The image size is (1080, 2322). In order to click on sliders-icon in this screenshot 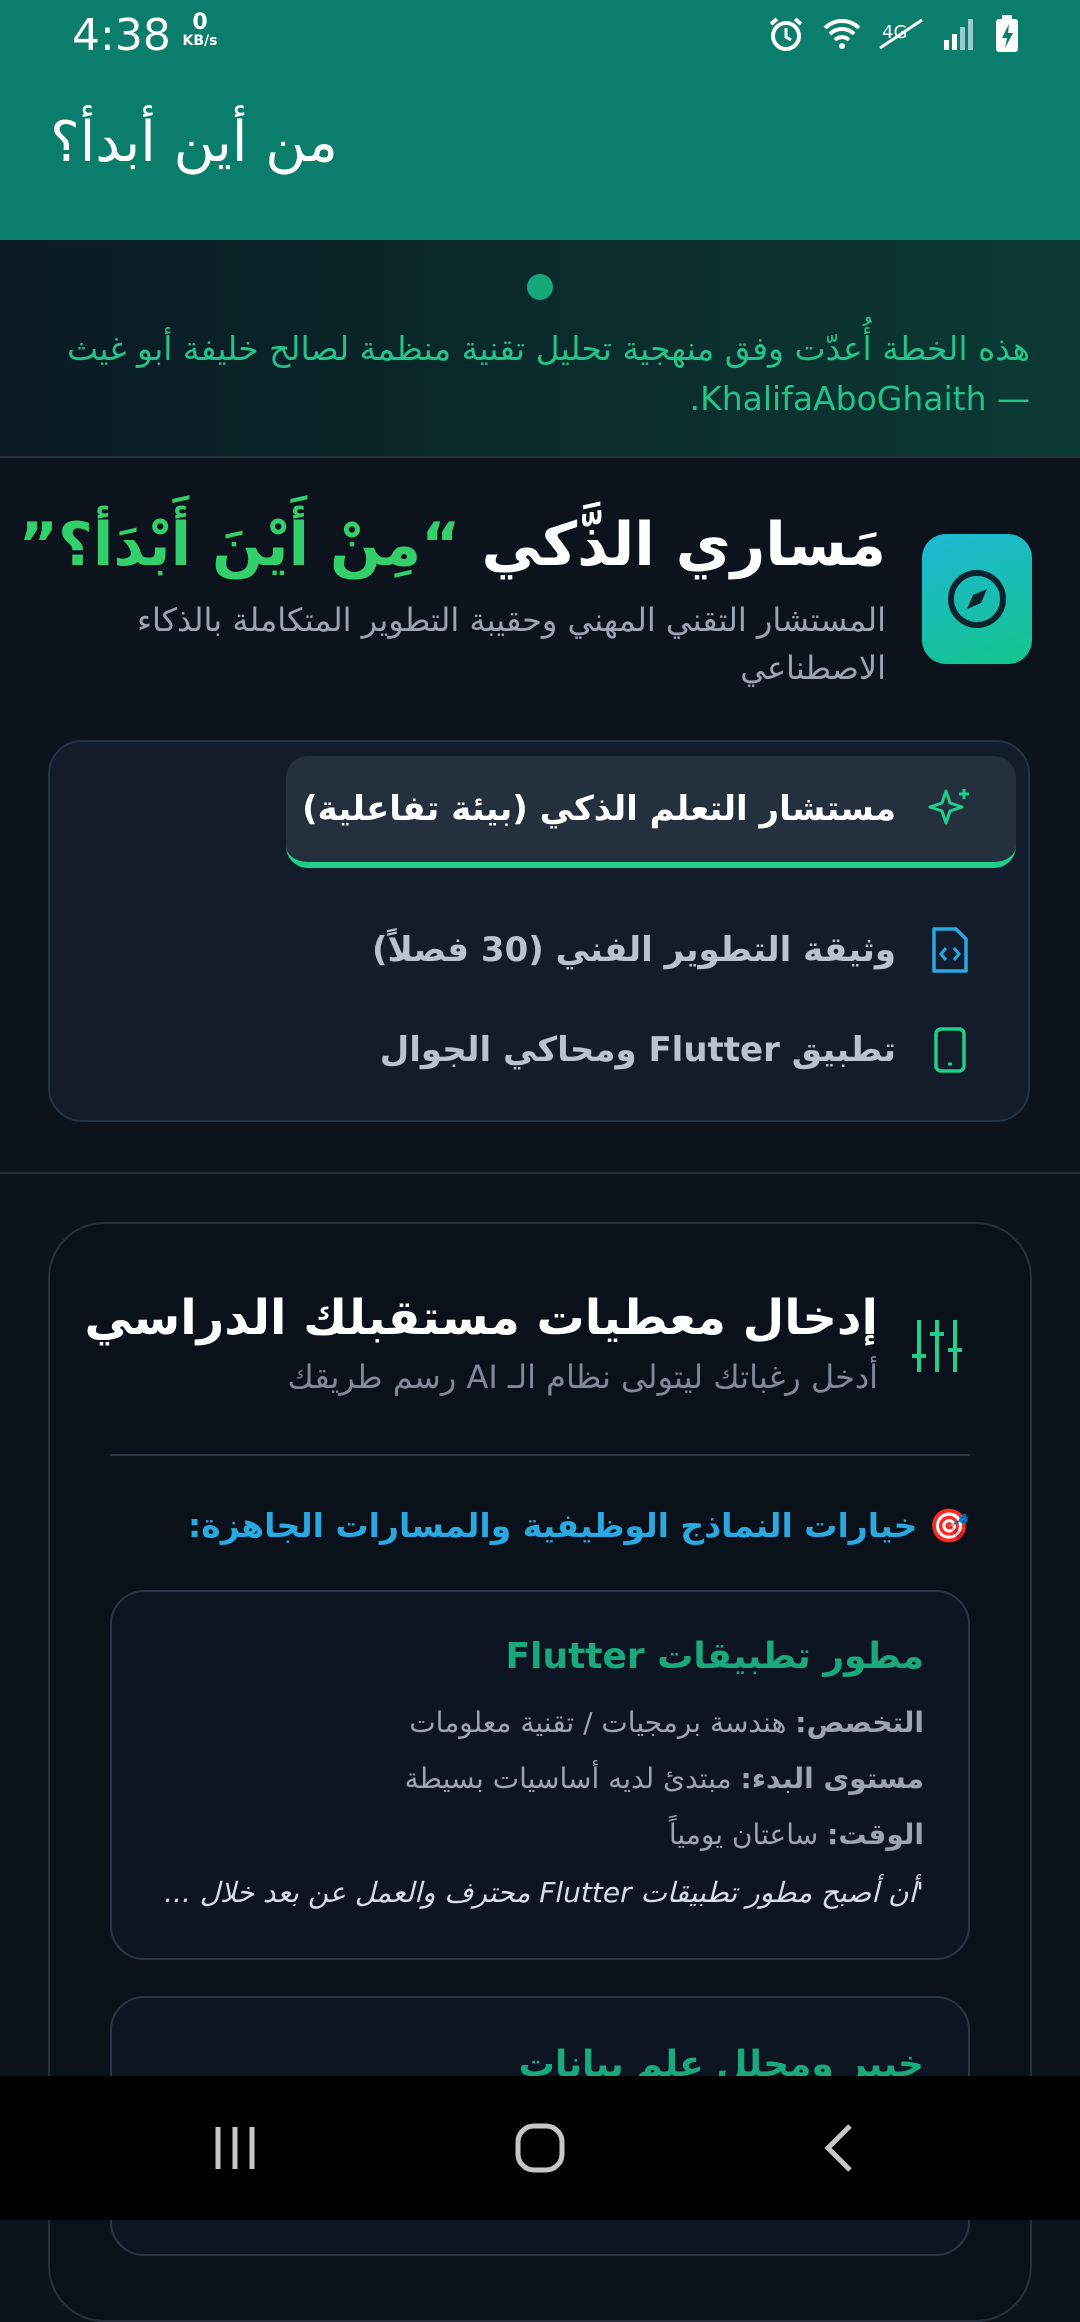, I will do `click(937, 1346)`.